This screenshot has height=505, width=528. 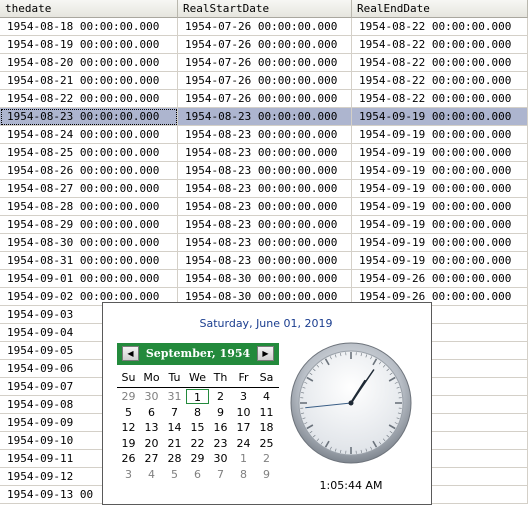 I want to click on calendar-day: 21, so click(x=174, y=443).